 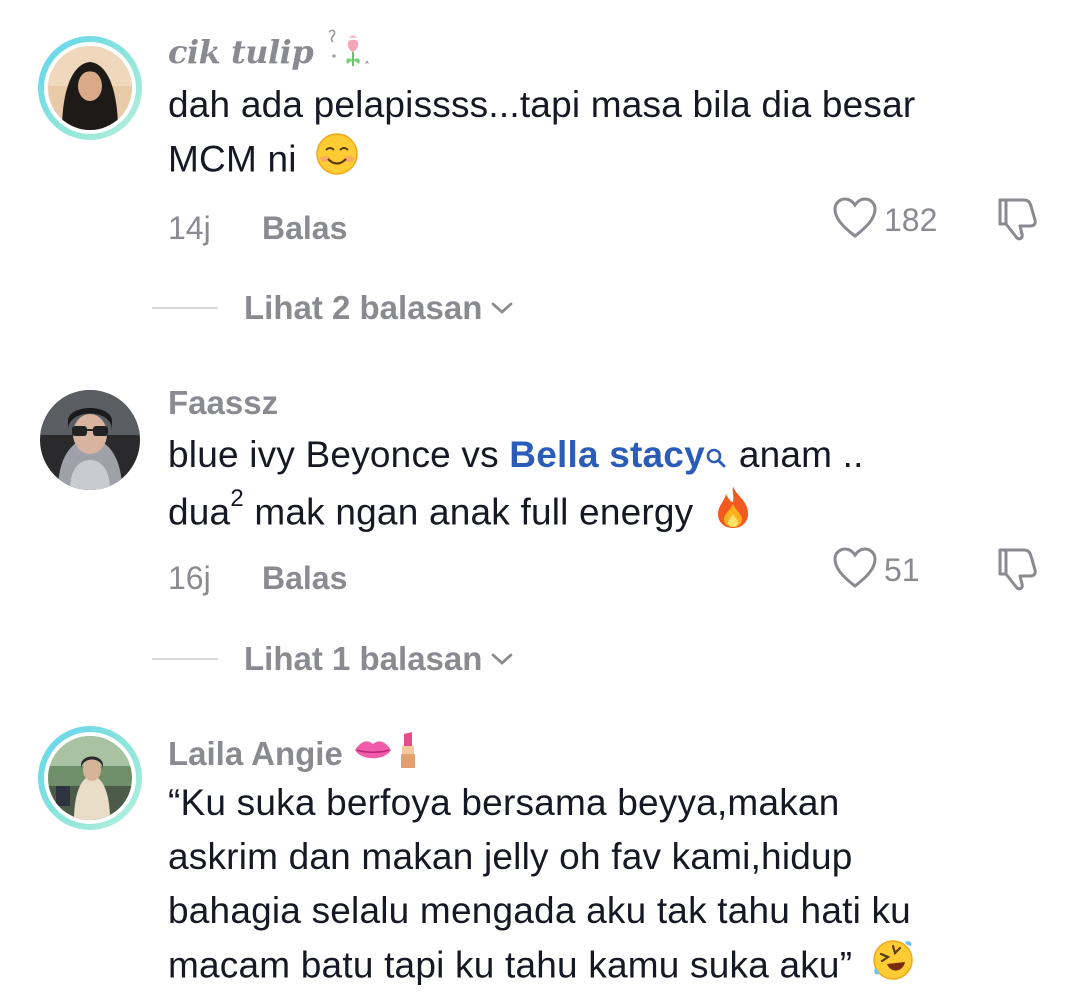 I want to click on superscript: 2, so click(x=237, y=498).